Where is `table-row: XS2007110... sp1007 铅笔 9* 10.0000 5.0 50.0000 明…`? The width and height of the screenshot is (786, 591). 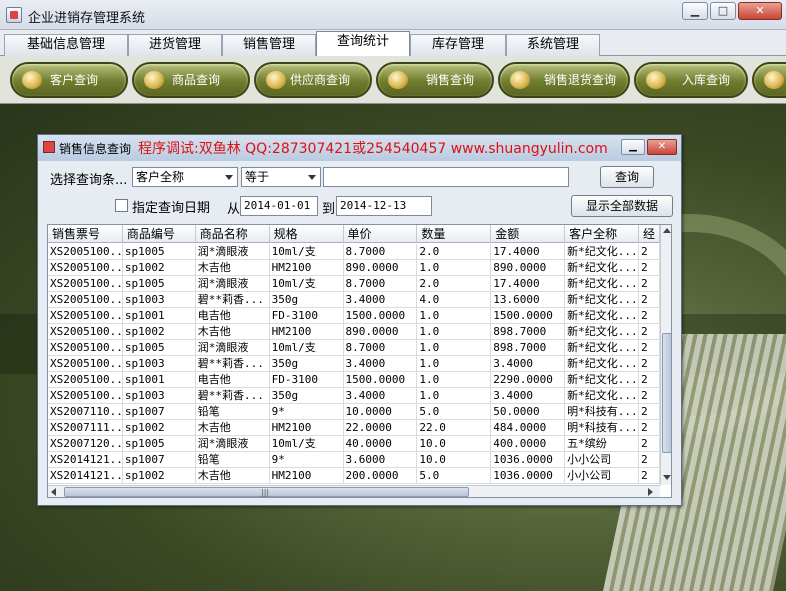 table-row: XS2007110... sp1007 铅笔 9* 10.0000 5.0 50.0000 明… is located at coordinates (354, 412).